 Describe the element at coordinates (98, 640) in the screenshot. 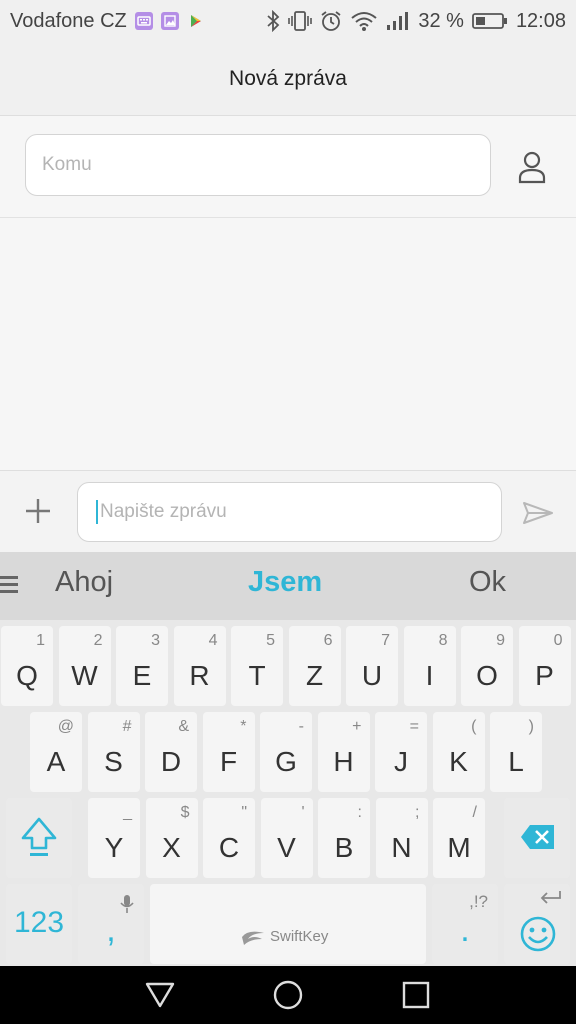

I see `key-secondary-label: 2` at that location.